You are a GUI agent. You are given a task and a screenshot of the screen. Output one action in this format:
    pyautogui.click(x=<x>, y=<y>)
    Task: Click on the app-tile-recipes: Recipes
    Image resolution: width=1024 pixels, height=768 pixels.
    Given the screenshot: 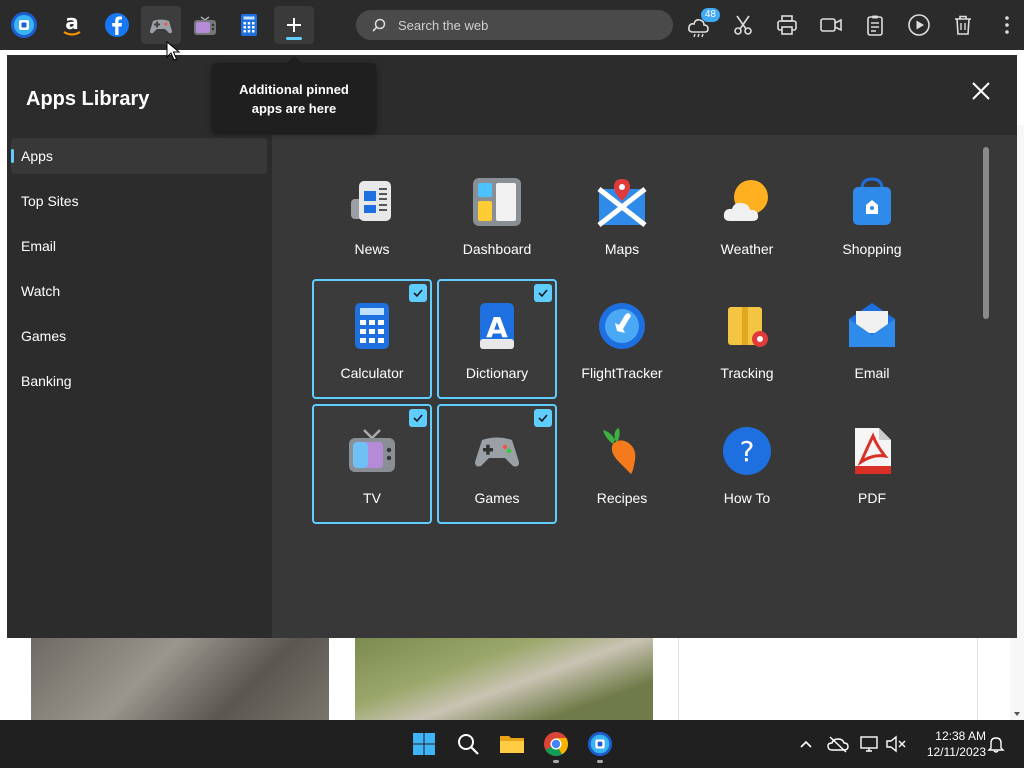 What is the action you would take?
    pyautogui.click(x=622, y=464)
    